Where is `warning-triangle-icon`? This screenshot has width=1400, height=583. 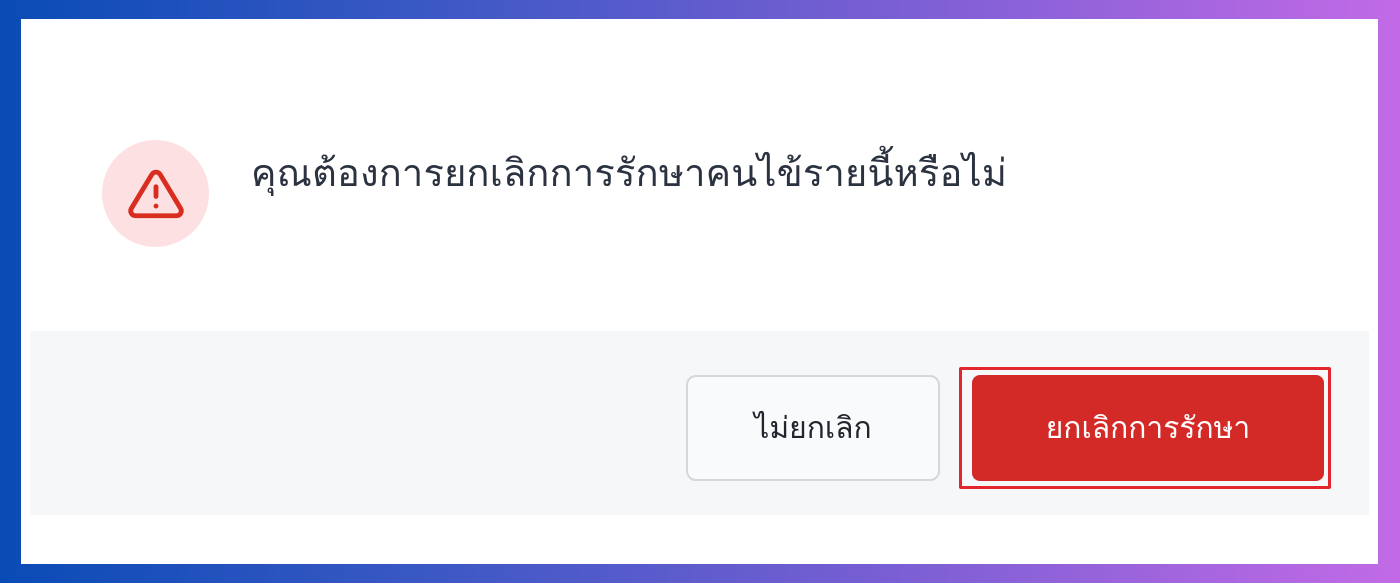 warning-triangle-icon is located at coordinates (155, 193).